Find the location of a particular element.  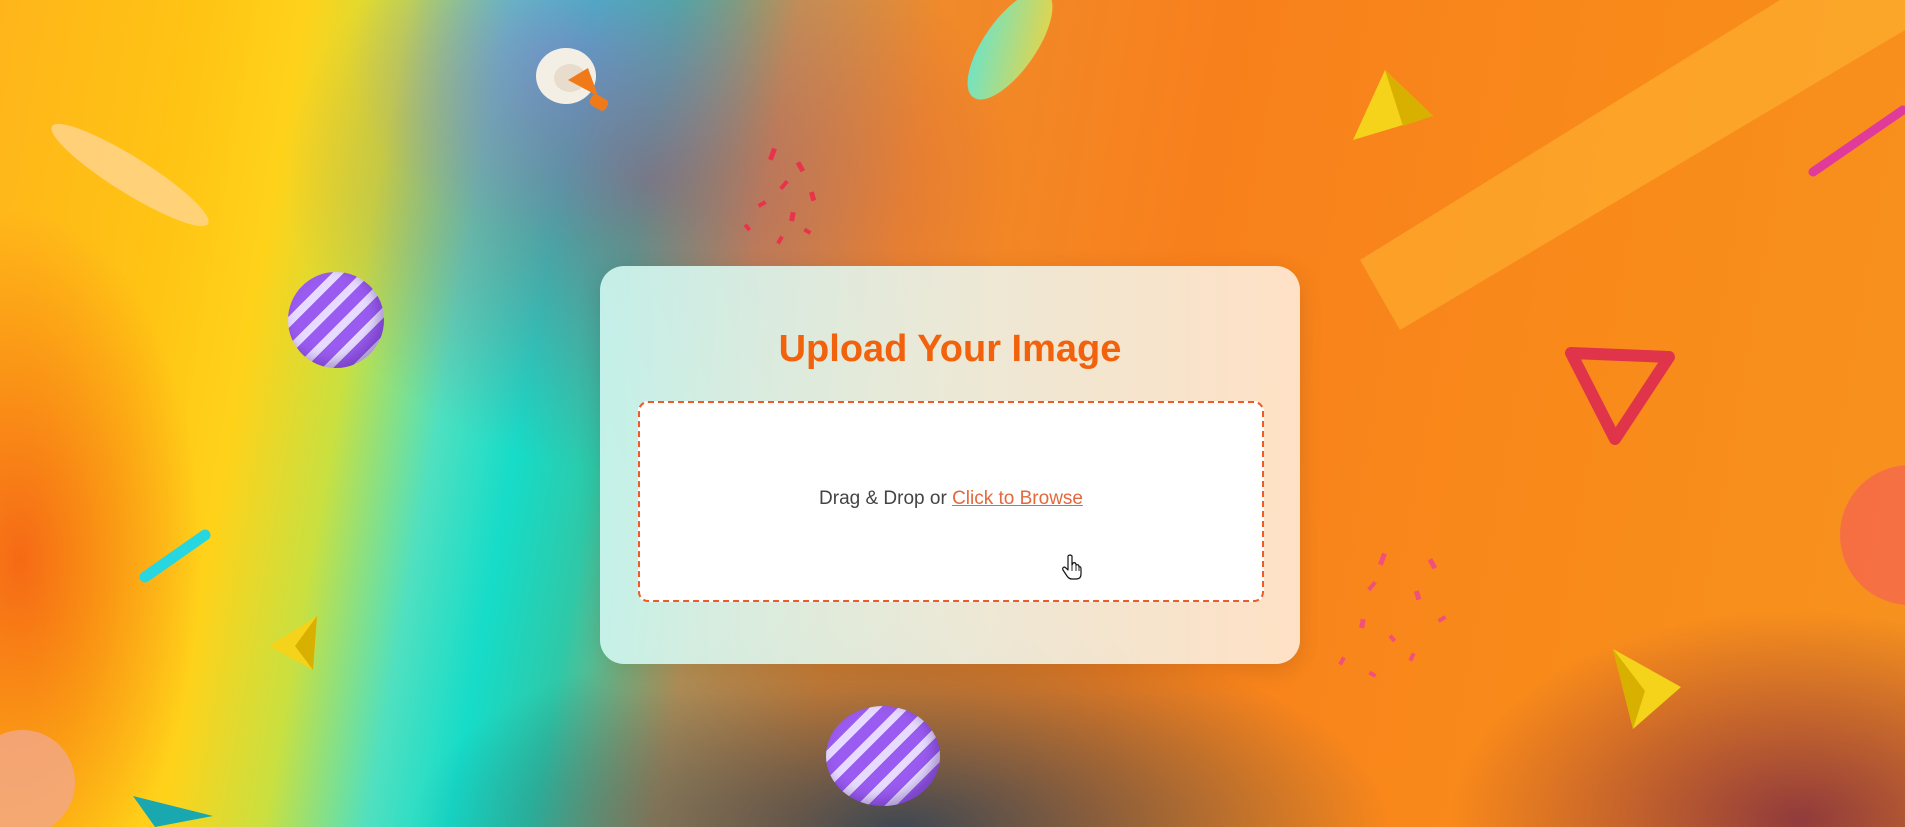

browse-link: Click to Browse is located at coordinates (1017, 498).